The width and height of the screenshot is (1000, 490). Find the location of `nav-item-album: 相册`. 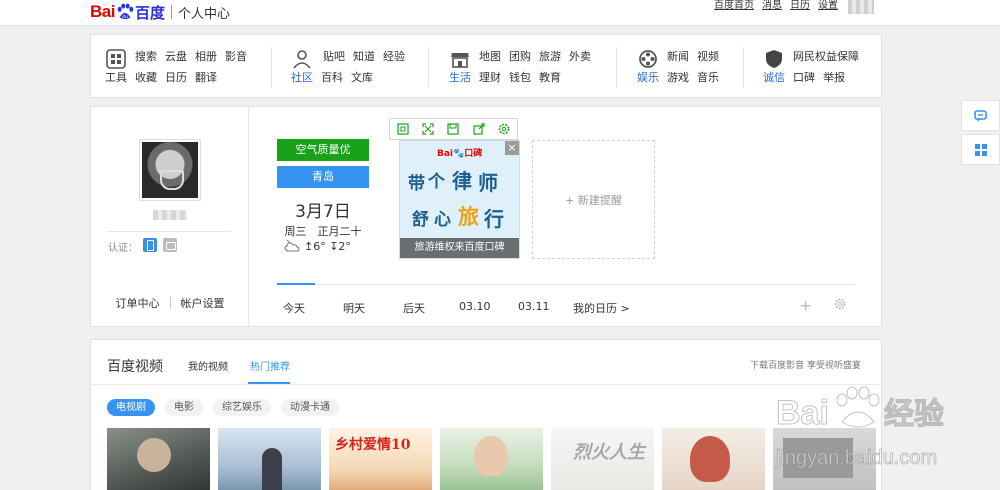

nav-item-album: 相册 is located at coordinates (210, 56).